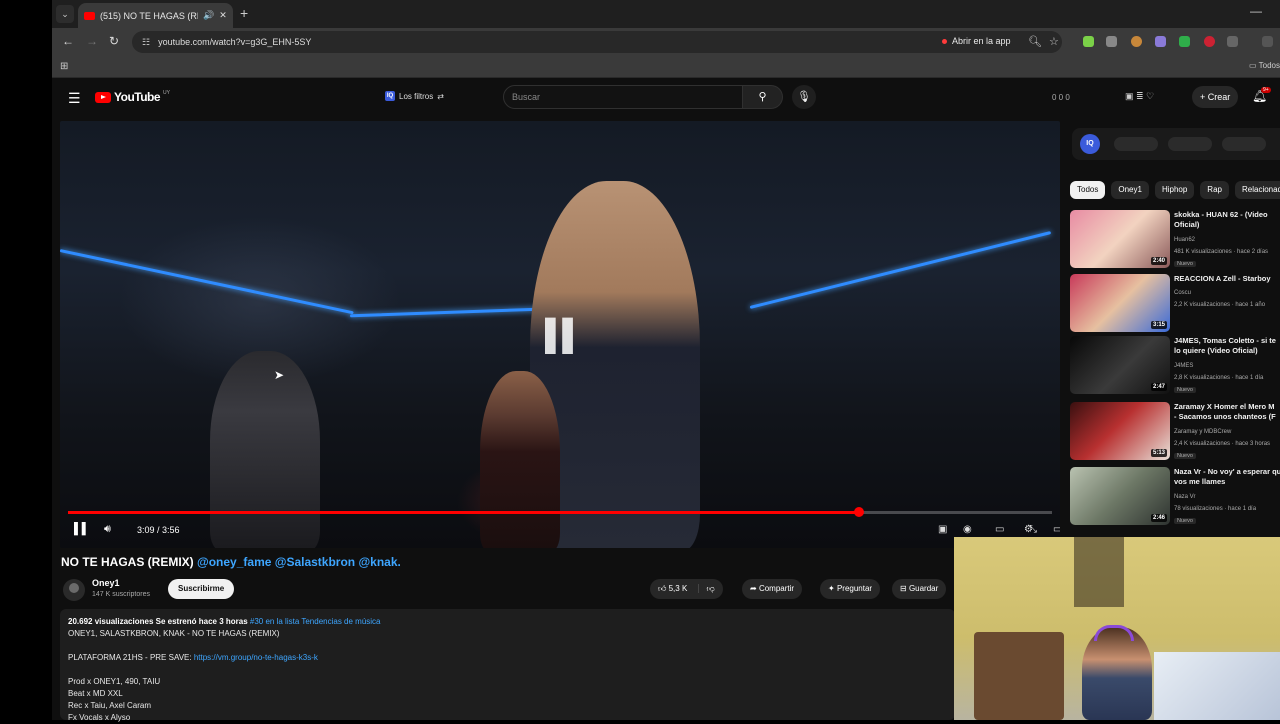 The width and height of the screenshot is (1280, 724). Describe the element at coordinates (1035, 41) in the screenshot. I see `zoom-icon: 🔍︎` at that location.